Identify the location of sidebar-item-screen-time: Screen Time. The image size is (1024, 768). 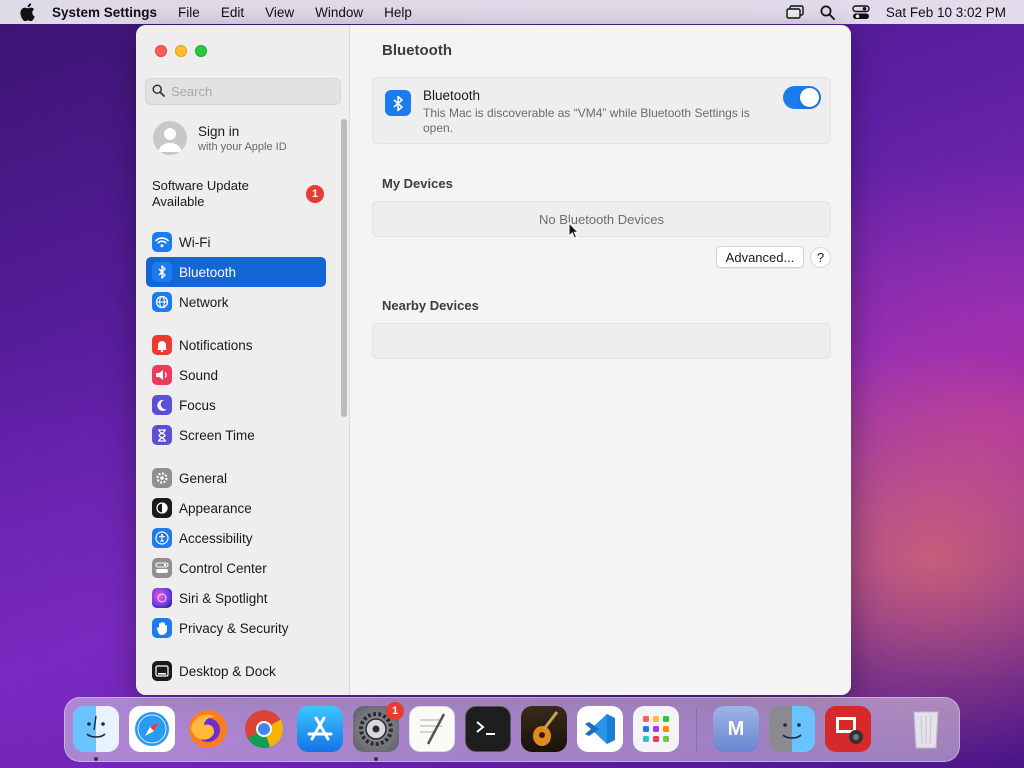
(236, 435).